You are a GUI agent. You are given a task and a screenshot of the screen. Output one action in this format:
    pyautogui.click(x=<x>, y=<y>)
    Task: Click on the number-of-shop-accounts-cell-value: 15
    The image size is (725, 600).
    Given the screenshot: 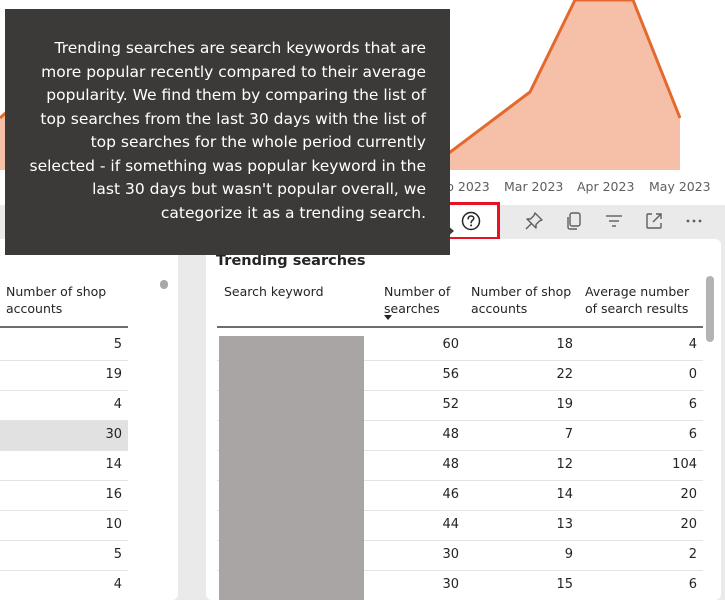 What is the action you would take?
    pyautogui.click(x=564, y=584)
    